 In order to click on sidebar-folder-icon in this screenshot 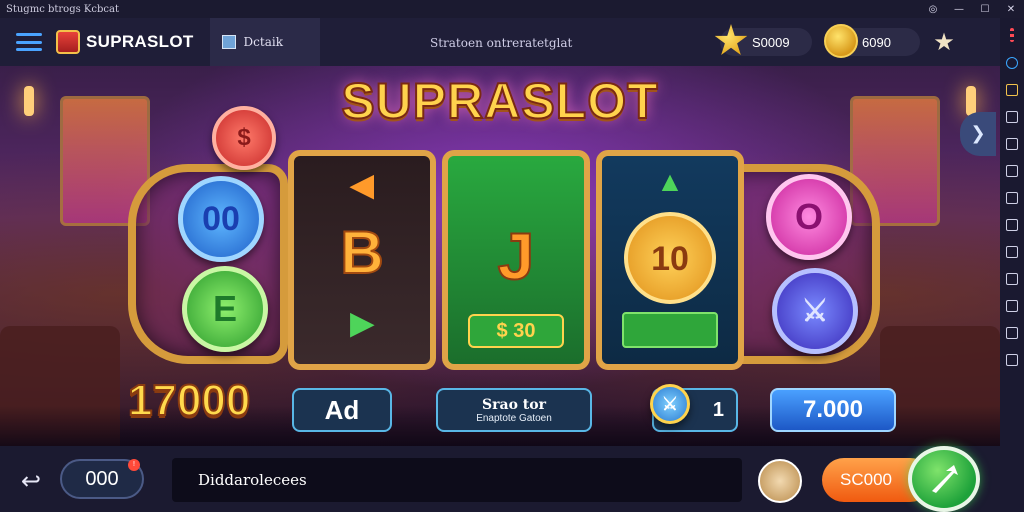, I will do `click(1012, 279)`.